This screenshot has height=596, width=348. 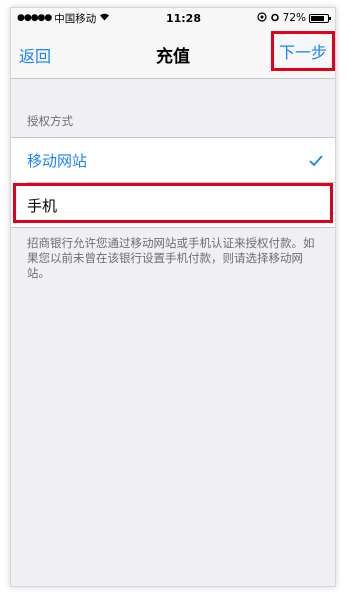 I want to click on next-step-button: 下一步, so click(x=303, y=51).